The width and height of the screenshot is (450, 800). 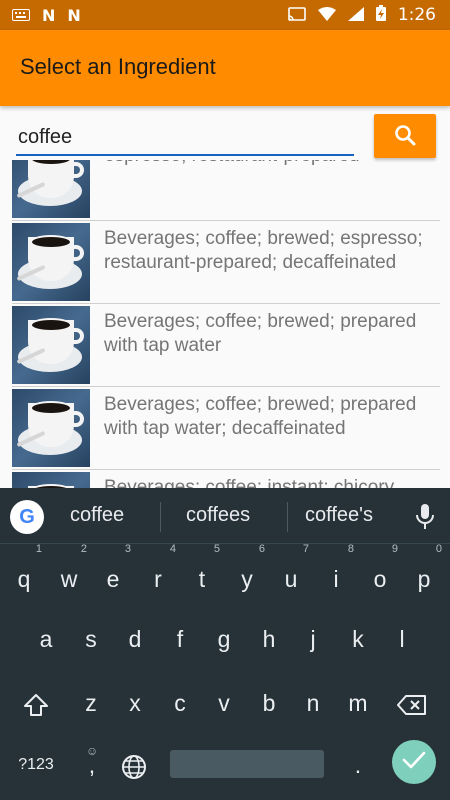 I want to click on key-b: b, so click(x=269, y=703).